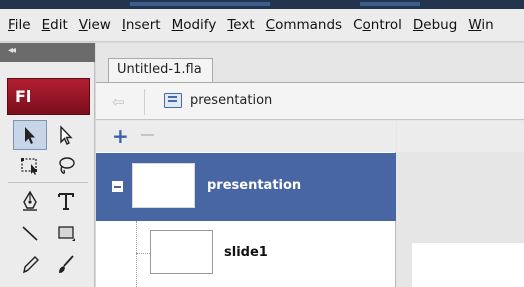 This screenshot has height=287, width=524. What do you see at coordinates (193, 25) in the screenshot?
I see `menu-modify: Modify` at bounding box center [193, 25].